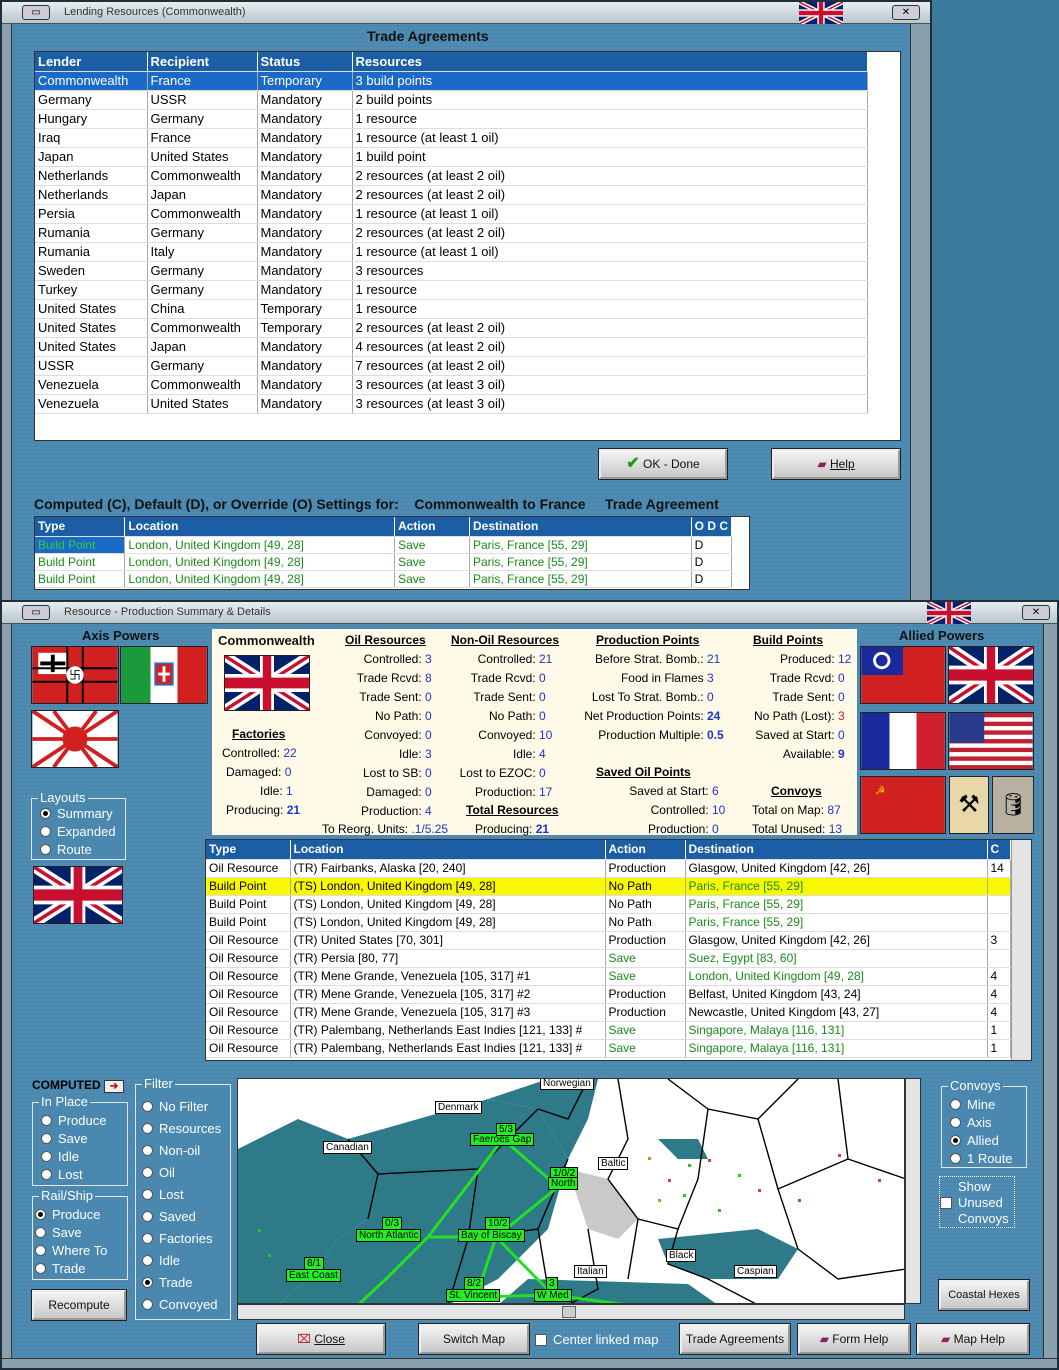  Describe the element at coordinates (735, 1339) in the screenshot. I see `trade-agreements-button: Trade Agreements` at that location.